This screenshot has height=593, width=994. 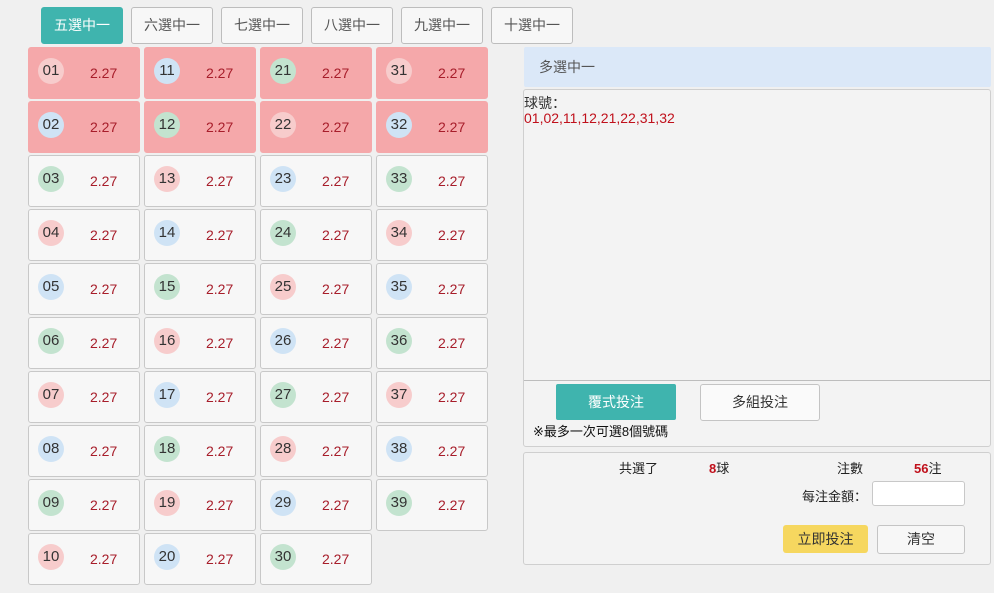 What do you see at coordinates (84, 235) in the screenshot?
I see `number-cell-04: 04 2.27` at bounding box center [84, 235].